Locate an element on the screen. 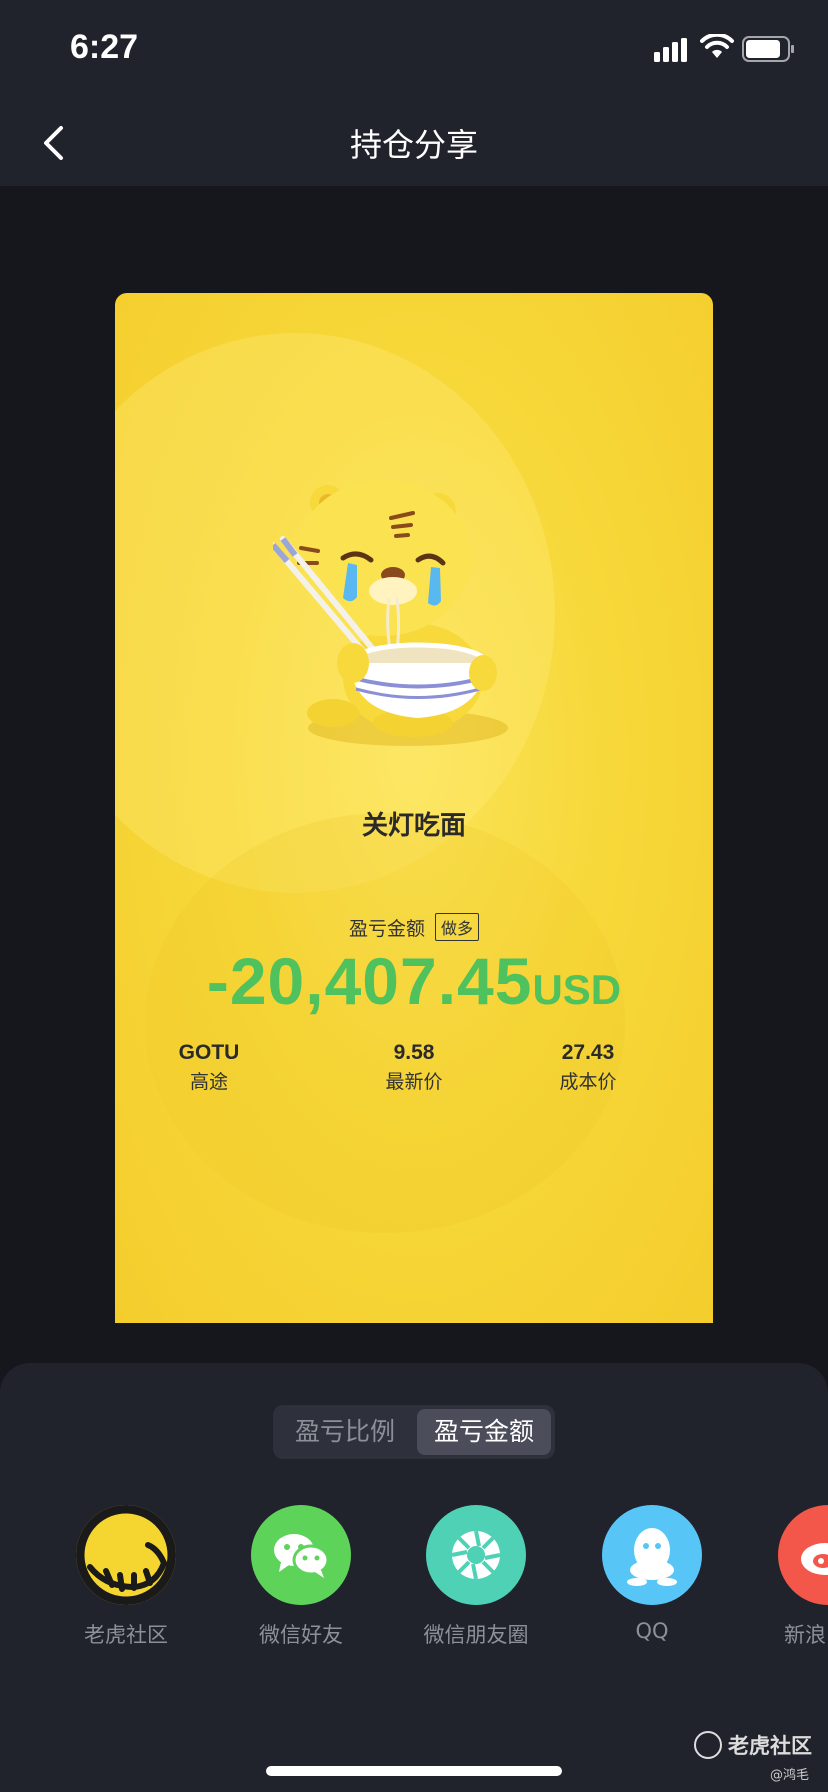  stat-latest-price: 9.58 最新价 is located at coordinates (414, 1067).